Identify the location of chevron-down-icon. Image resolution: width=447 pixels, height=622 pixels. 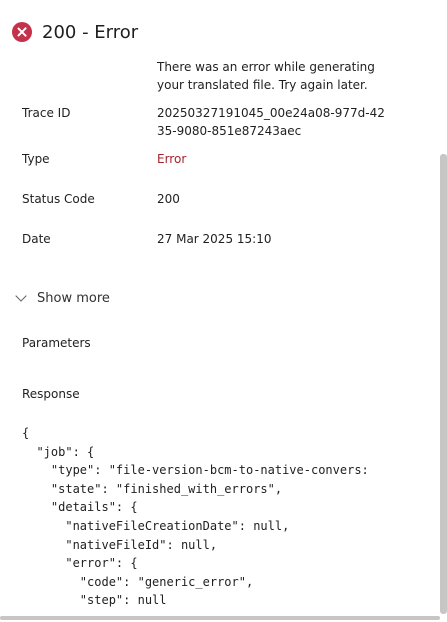
(21, 296).